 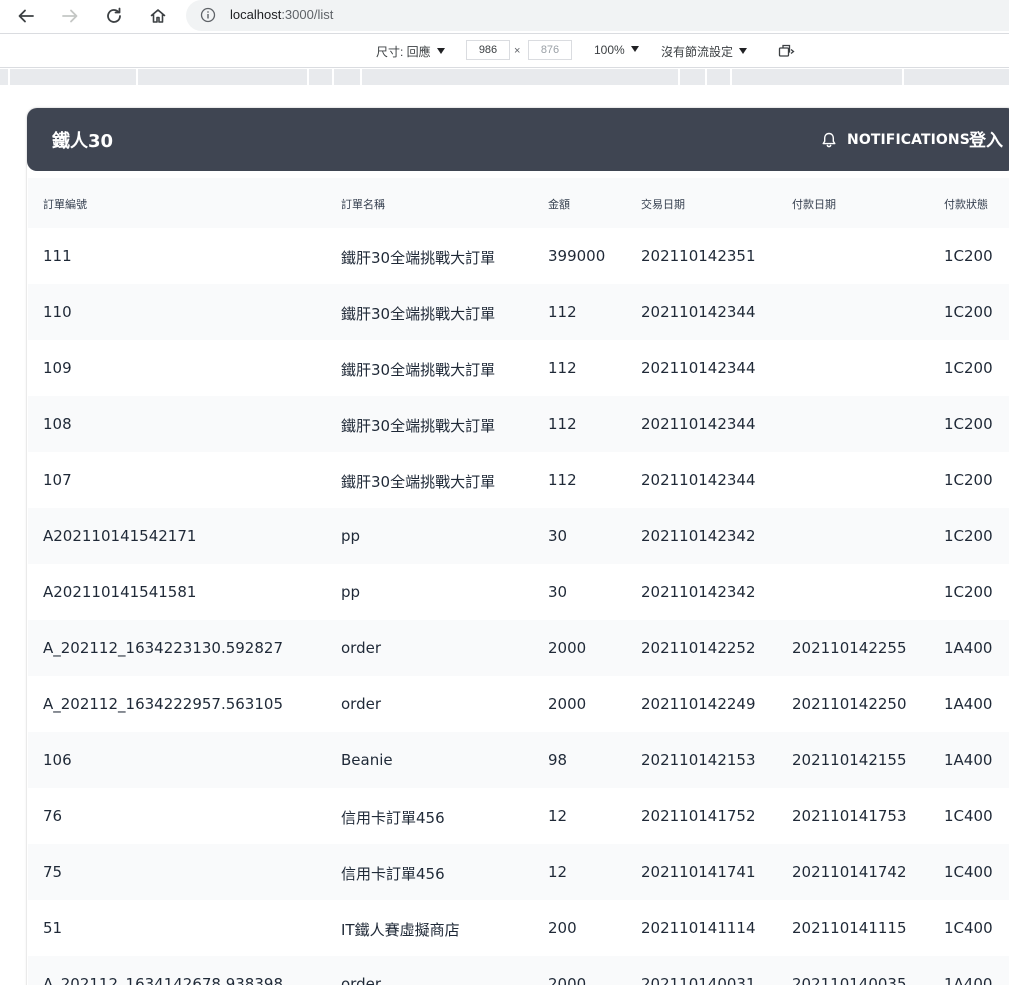 What do you see at coordinates (814, 204) in the screenshot?
I see `column-header-payment-date: 付款日期` at bounding box center [814, 204].